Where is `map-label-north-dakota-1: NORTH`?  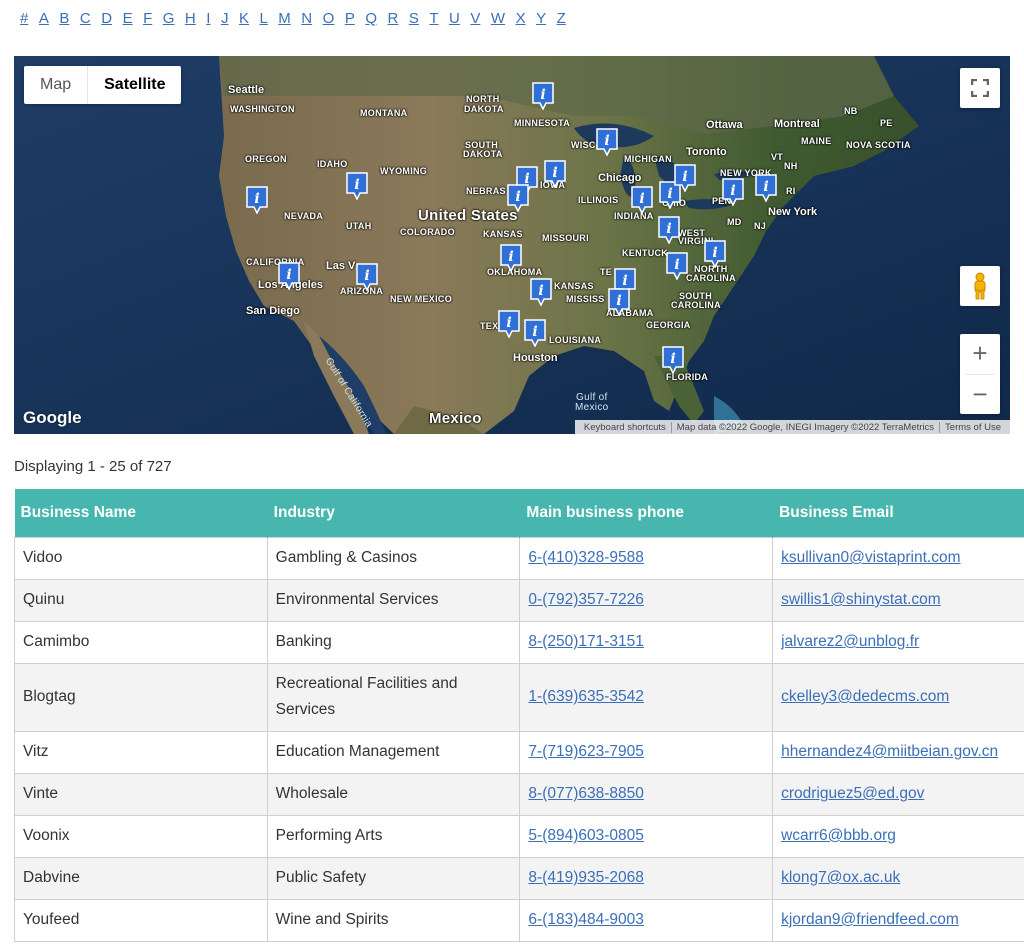 map-label-north-dakota-1: NORTH is located at coordinates (483, 99).